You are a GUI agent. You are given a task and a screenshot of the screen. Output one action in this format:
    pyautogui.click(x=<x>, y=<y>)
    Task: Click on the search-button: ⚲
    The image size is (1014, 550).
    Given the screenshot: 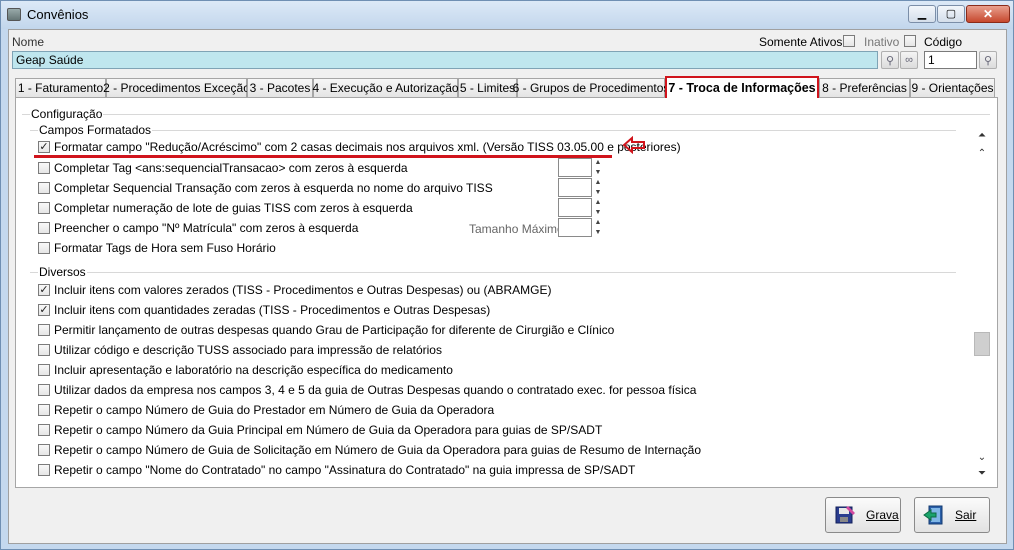 What is the action you would take?
    pyautogui.click(x=890, y=60)
    